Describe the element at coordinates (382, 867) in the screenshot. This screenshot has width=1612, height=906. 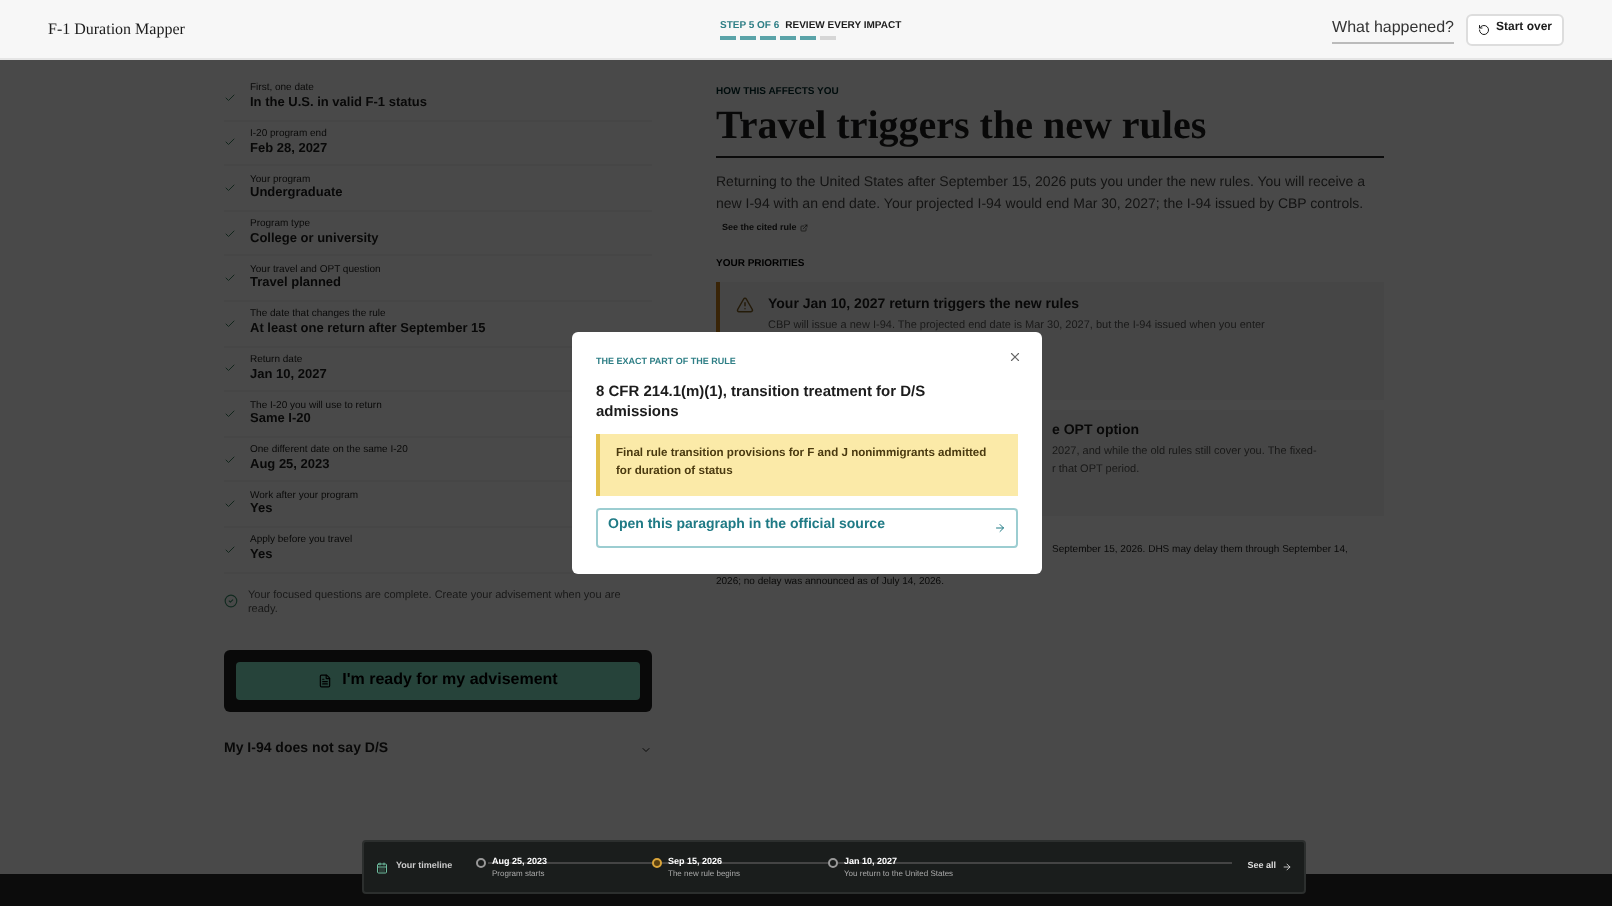
I see `calendar-icon` at that location.